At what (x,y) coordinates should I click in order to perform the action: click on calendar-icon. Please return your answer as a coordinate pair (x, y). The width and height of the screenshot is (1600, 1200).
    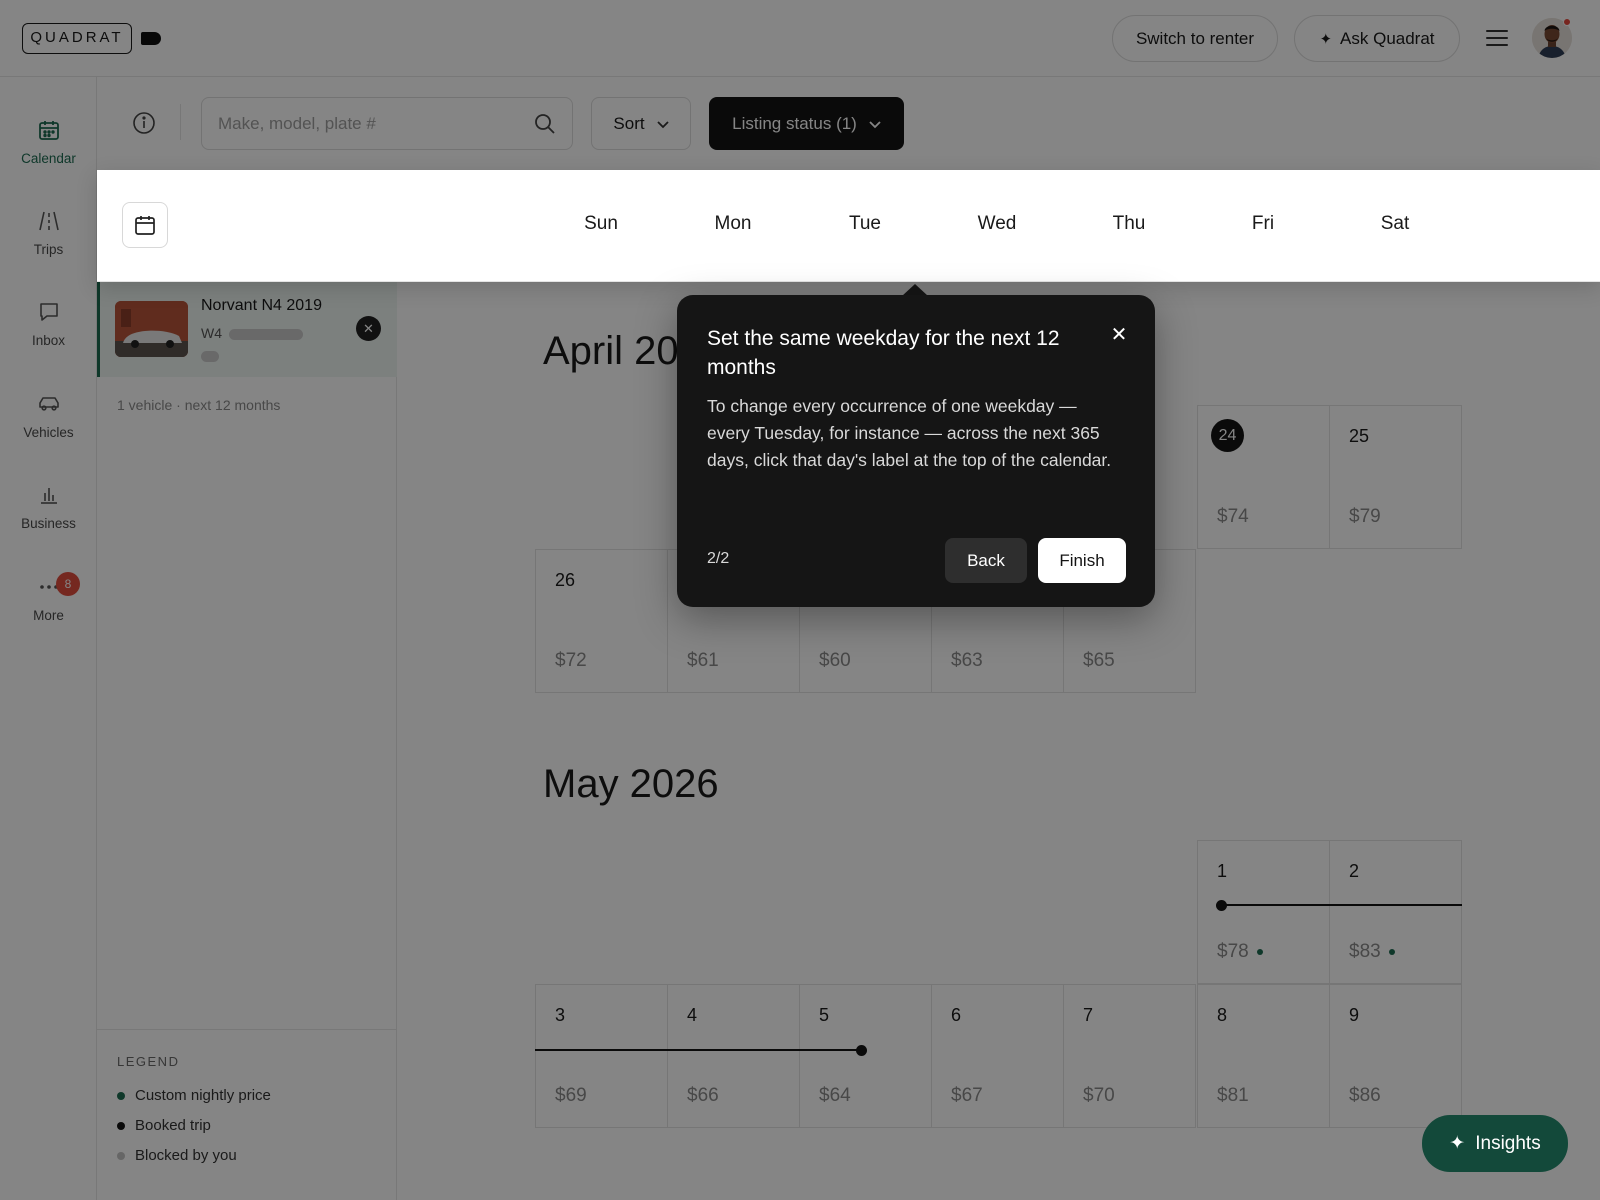
    Looking at the image, I should click on (145, 225).